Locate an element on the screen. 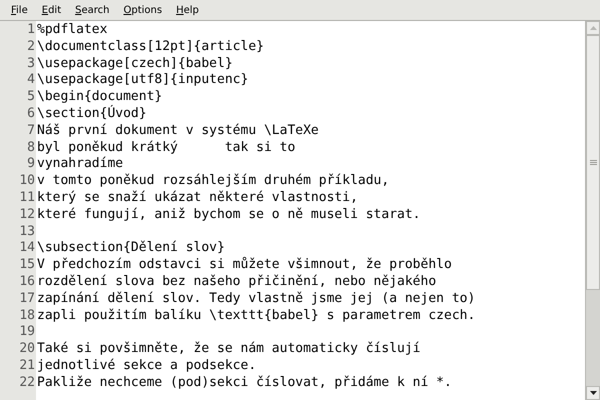 The width and height of the screenshot is (600, 400). code-line: \section{Úvod} is located at coordinates (92, 113).